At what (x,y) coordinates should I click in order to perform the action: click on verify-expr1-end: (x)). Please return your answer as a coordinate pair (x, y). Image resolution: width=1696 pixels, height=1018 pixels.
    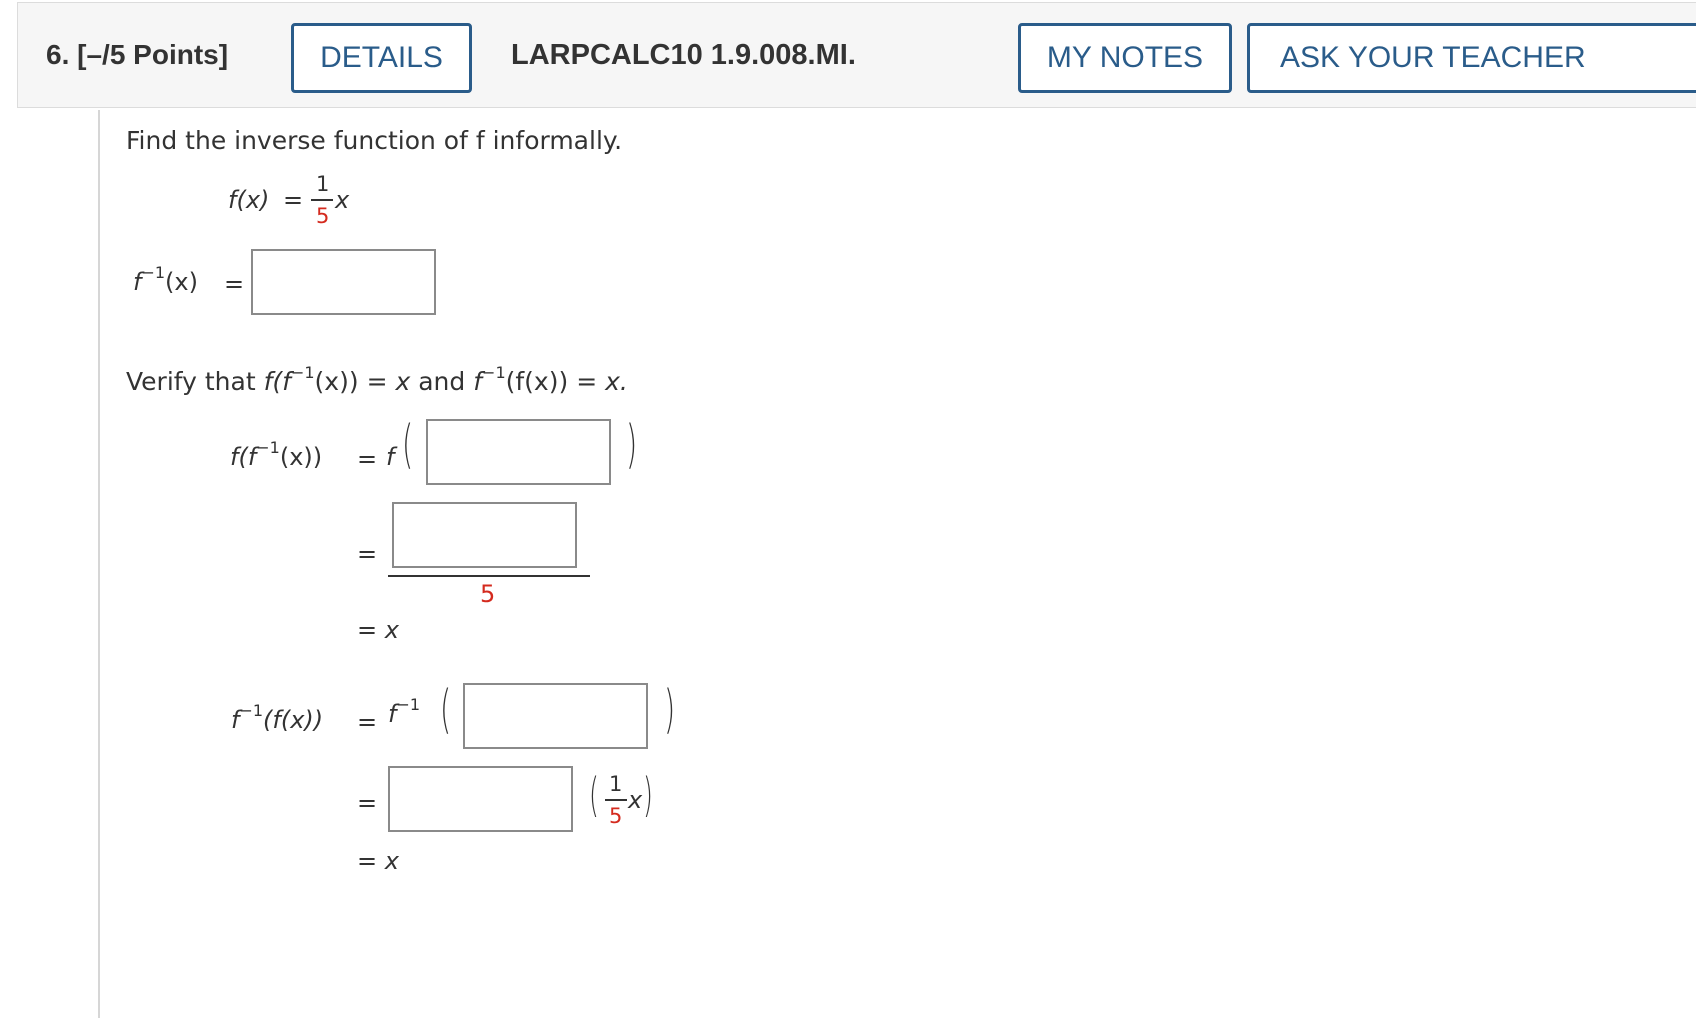
    Looking at the image, I should click on (336, 381).